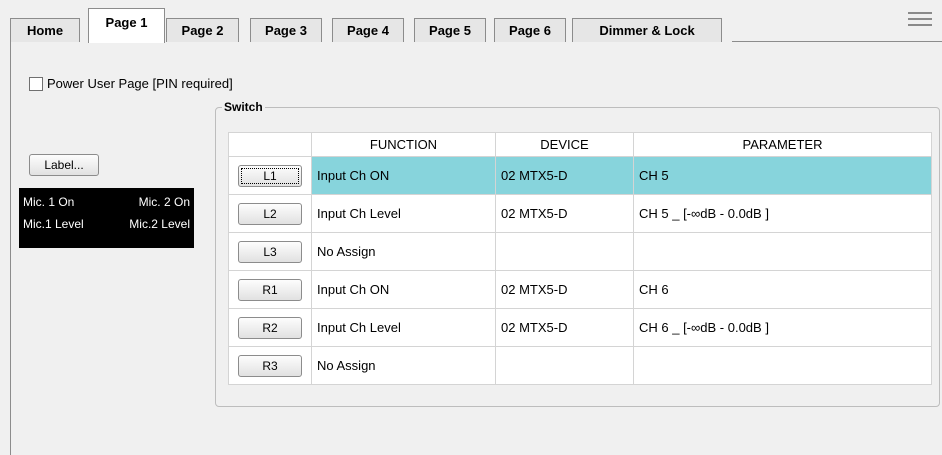 This screenshot has width=942, height=455. Describe the element at coordinates (920, 20) in the screenshot. I see `hamburger-menu-icon` at that location.